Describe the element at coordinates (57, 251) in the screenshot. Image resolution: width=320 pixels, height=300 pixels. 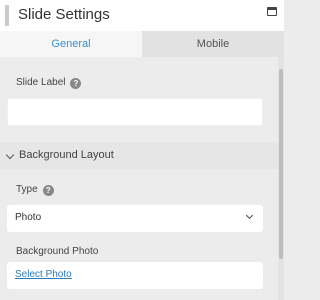
I see `background-photo-label: Background Photo` at that location.